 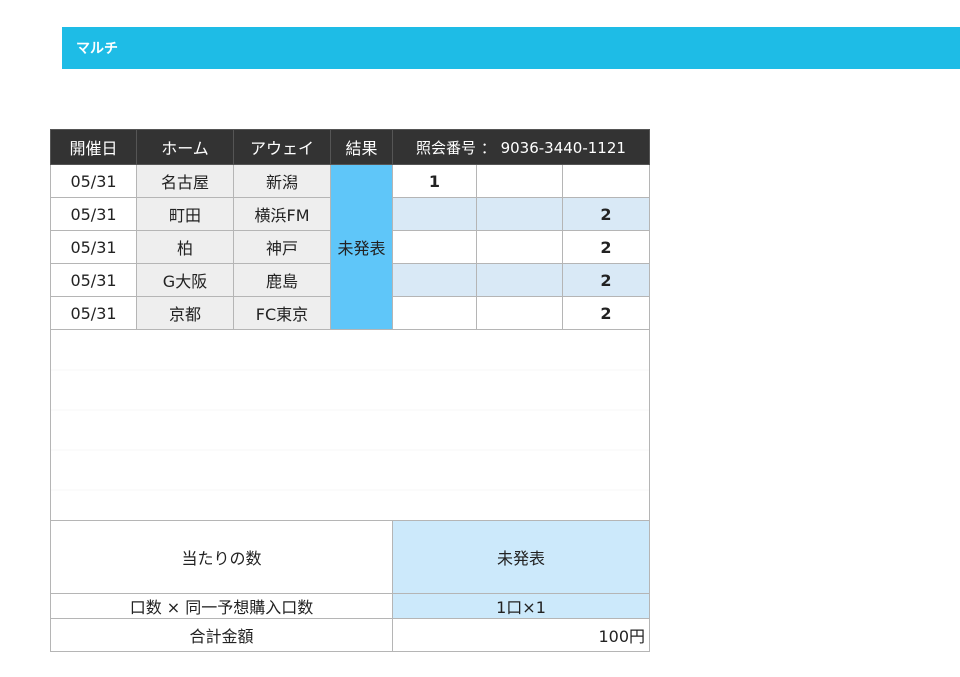 What do you see at coordinates (185, 181) in the screenshot?
I see `home-team: 名古屋` at bounding box center [185, 181].